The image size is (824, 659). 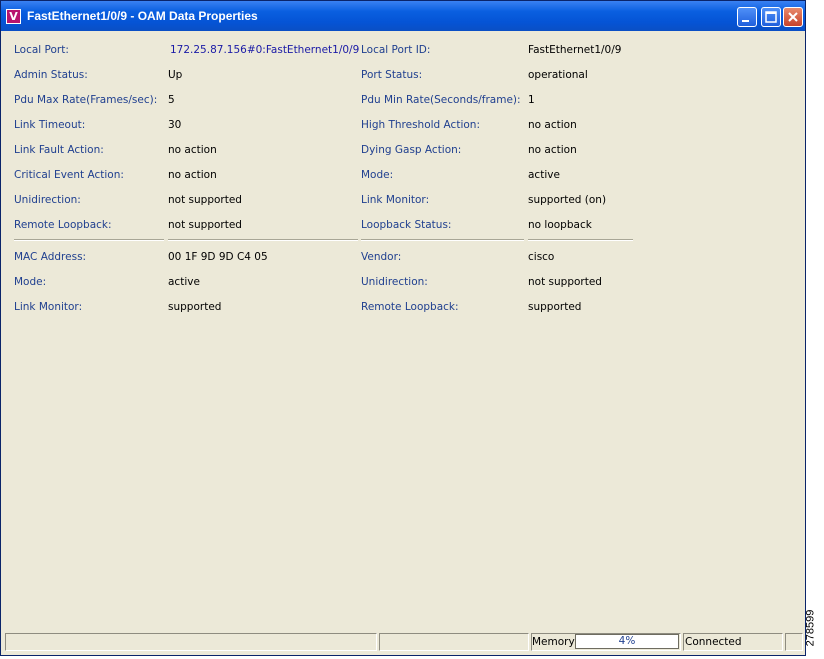 What do you see at coordinates (410, 307) in the screenshot?
I see `remote-remote-loopback-label: Remote Loopback:` at bounding box center [410, 307].